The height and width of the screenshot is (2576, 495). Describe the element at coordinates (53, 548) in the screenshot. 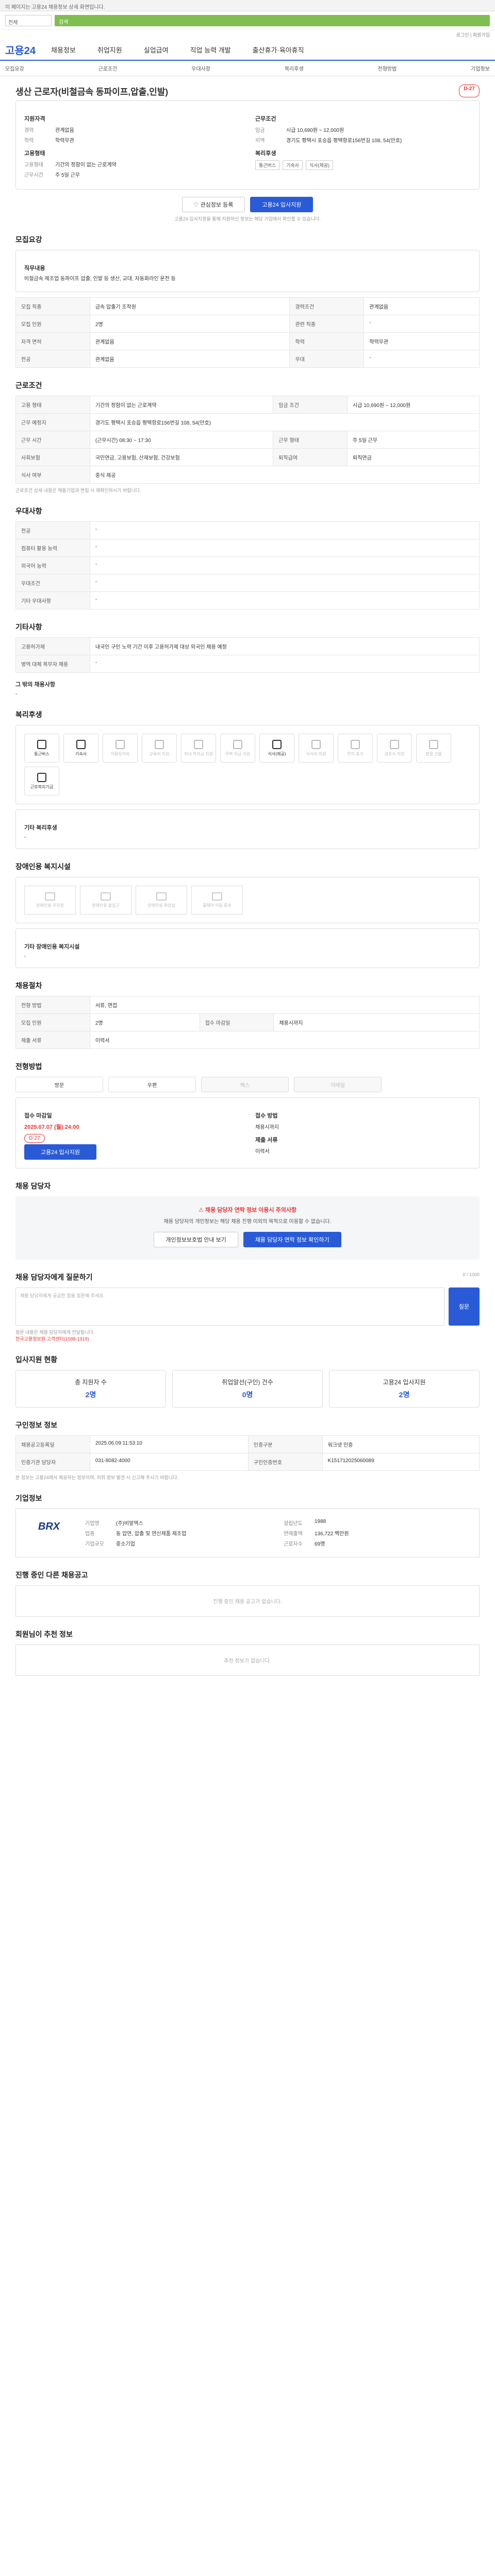

I see `cell-key: 컴퓨터 활용 능력` at that location.